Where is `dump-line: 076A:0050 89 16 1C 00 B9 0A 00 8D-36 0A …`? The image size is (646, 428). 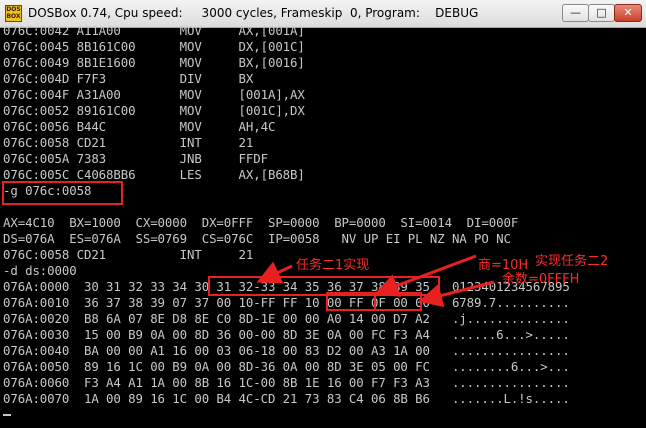
dump-line: 076A:0050 89 16 1C 00 B9 0A 00 8D-36 0A … is located at coordinates (286, 366).